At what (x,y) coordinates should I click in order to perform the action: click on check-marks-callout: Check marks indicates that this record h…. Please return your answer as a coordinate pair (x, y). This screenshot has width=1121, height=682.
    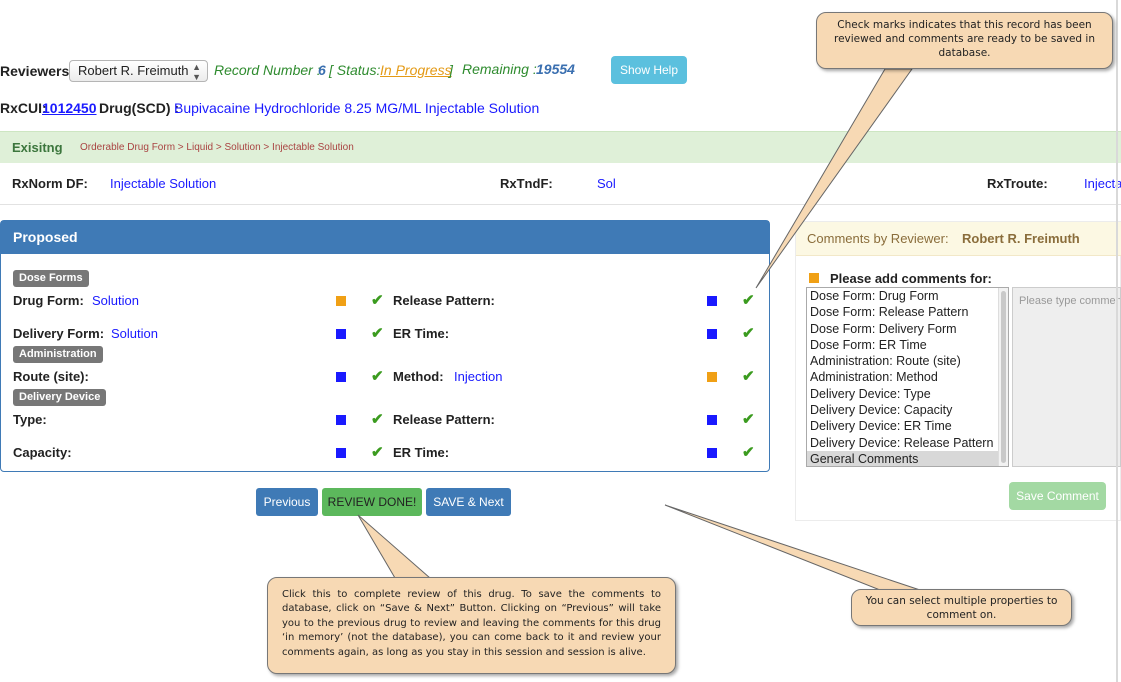
    Looking at the image, I should click on (964, 40).